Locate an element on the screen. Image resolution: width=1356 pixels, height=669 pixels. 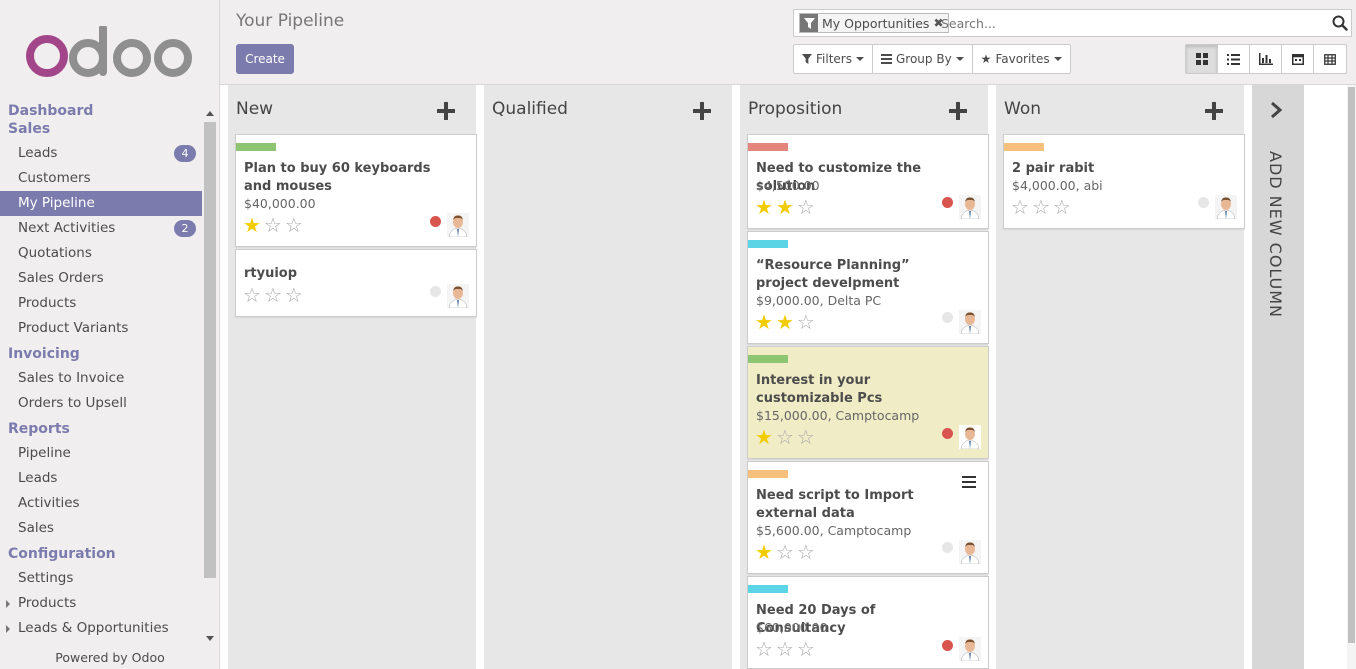
menu-item-products: Products is located at coordinates (101, 303).